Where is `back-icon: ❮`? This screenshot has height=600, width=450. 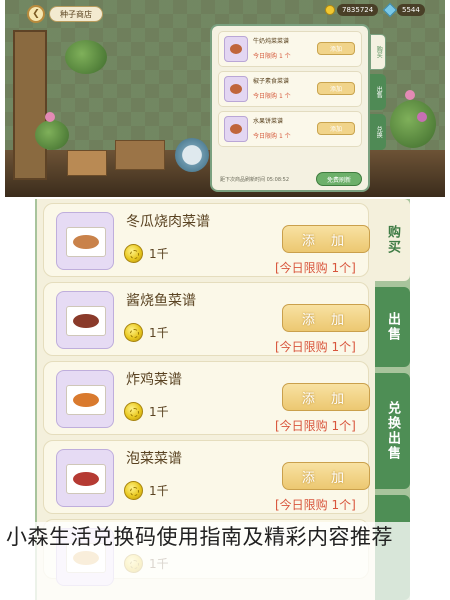 back-icon: ❮ is located at coordinates (36, 14).